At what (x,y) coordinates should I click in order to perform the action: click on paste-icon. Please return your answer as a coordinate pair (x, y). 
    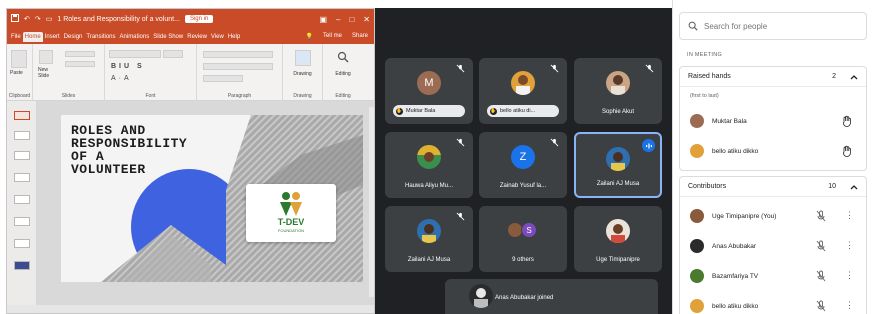
    Looking at the image, I should click on (19, 59).